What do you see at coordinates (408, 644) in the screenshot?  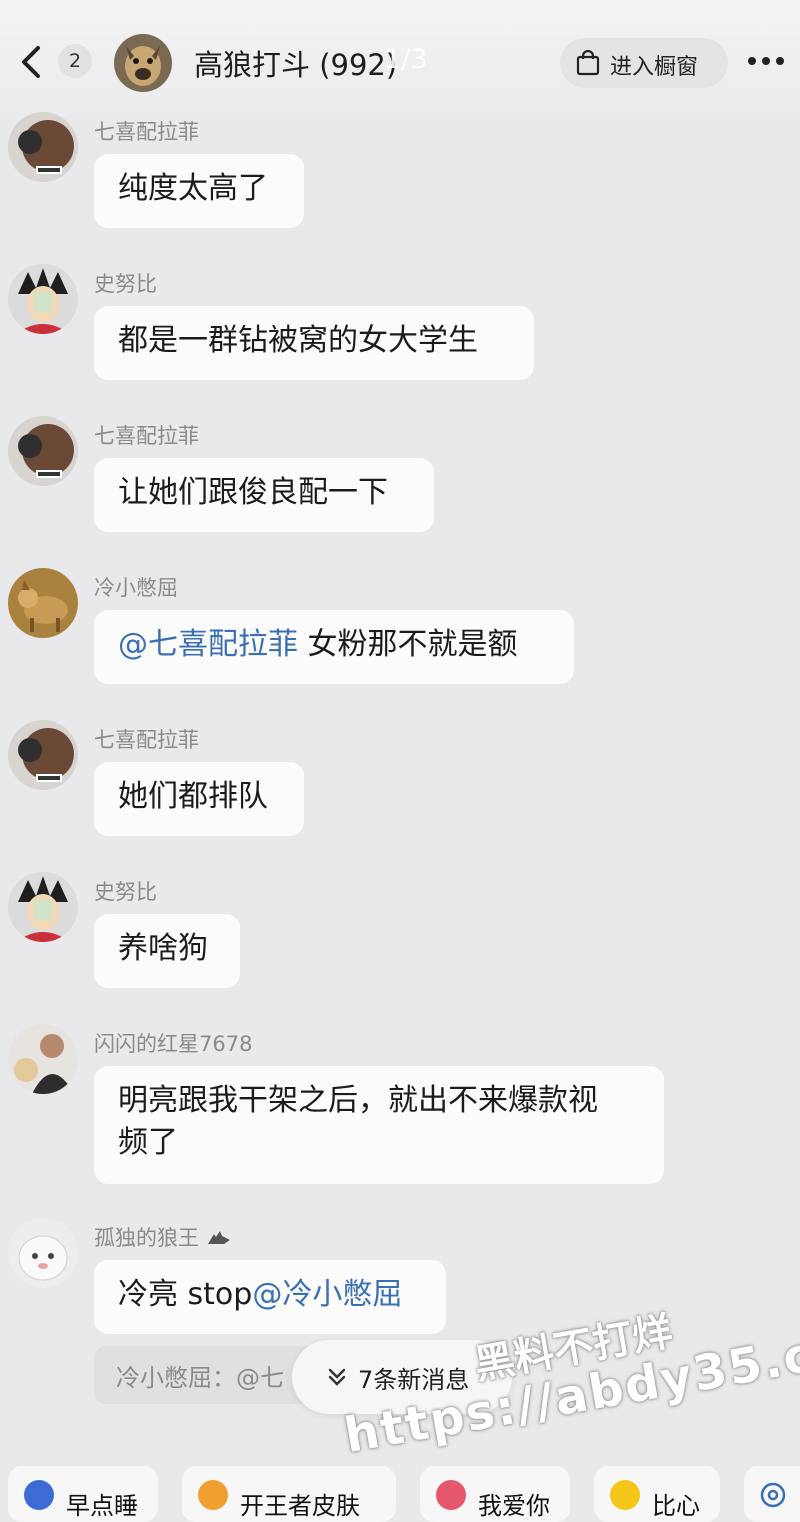 I see `message-text: 女粉那不就是额` at bounding box center [408, 644].